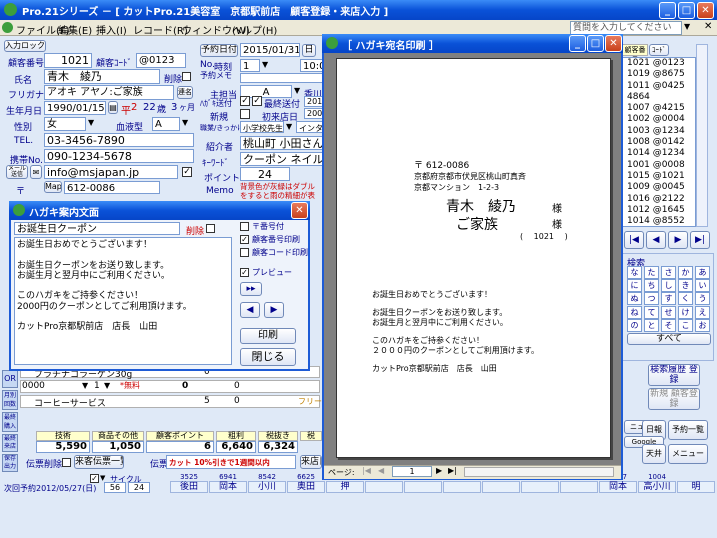  Describe the element at coordinates (661, 165) in the screenshot. I see `list-item: 1001 @0008` at that location.